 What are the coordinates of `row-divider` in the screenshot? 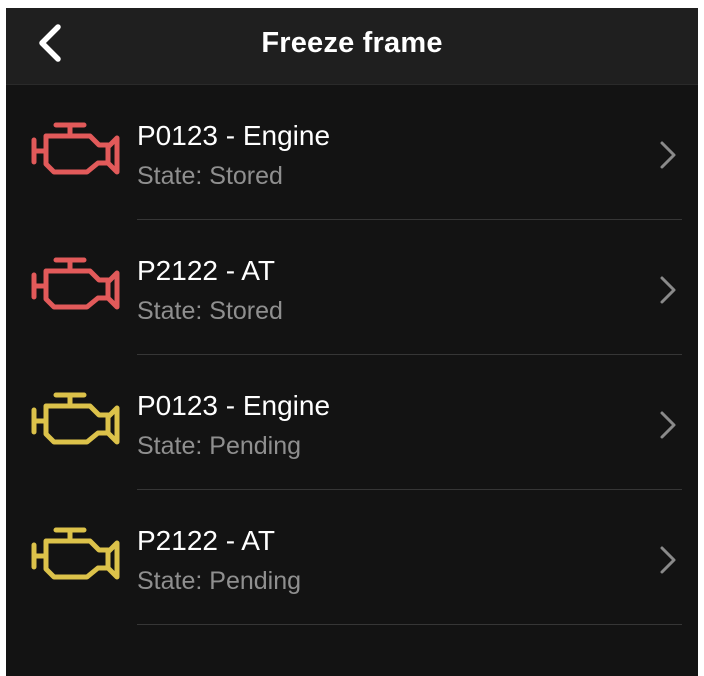 It's located at (409, 624).